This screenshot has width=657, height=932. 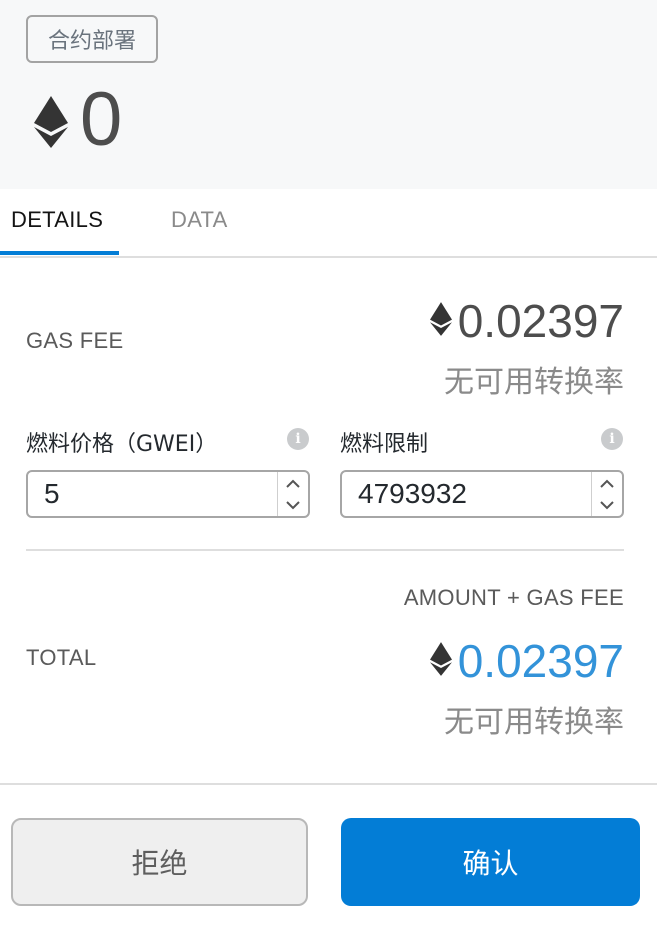 What do you see at coordinates (78, 120) in the screenshot?
I see `header-amount: 0` at bounding box center [78, 120].